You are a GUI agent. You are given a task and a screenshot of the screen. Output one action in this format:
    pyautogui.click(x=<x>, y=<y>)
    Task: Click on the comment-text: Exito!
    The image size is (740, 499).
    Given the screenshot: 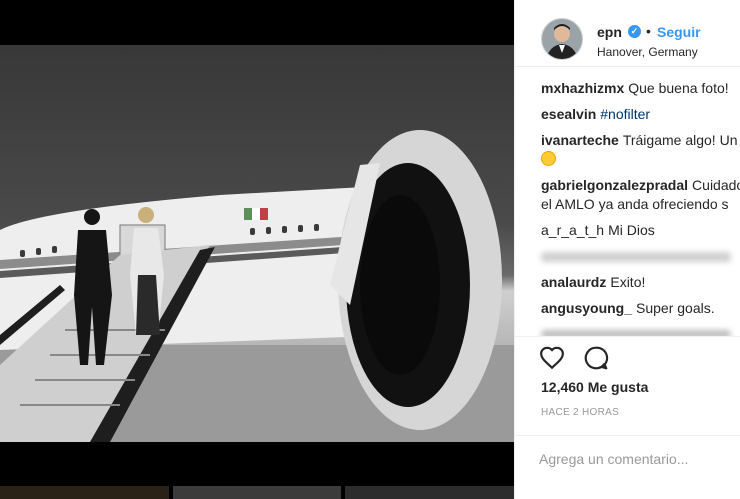 What is the action you would take?
    pyautogui.click(x=628, y=282)
    